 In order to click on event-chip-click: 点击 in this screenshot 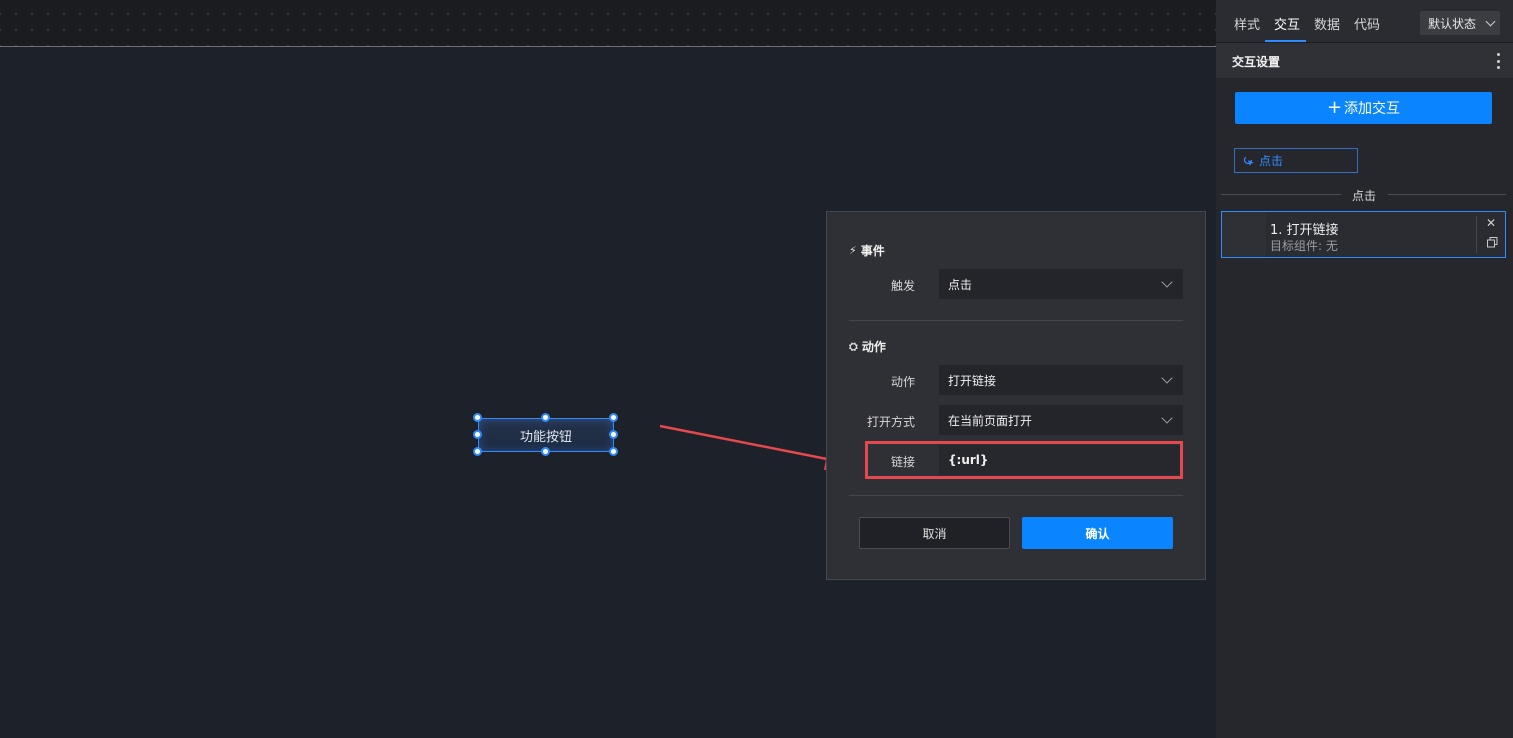, I will do `click(1296, 160)`.